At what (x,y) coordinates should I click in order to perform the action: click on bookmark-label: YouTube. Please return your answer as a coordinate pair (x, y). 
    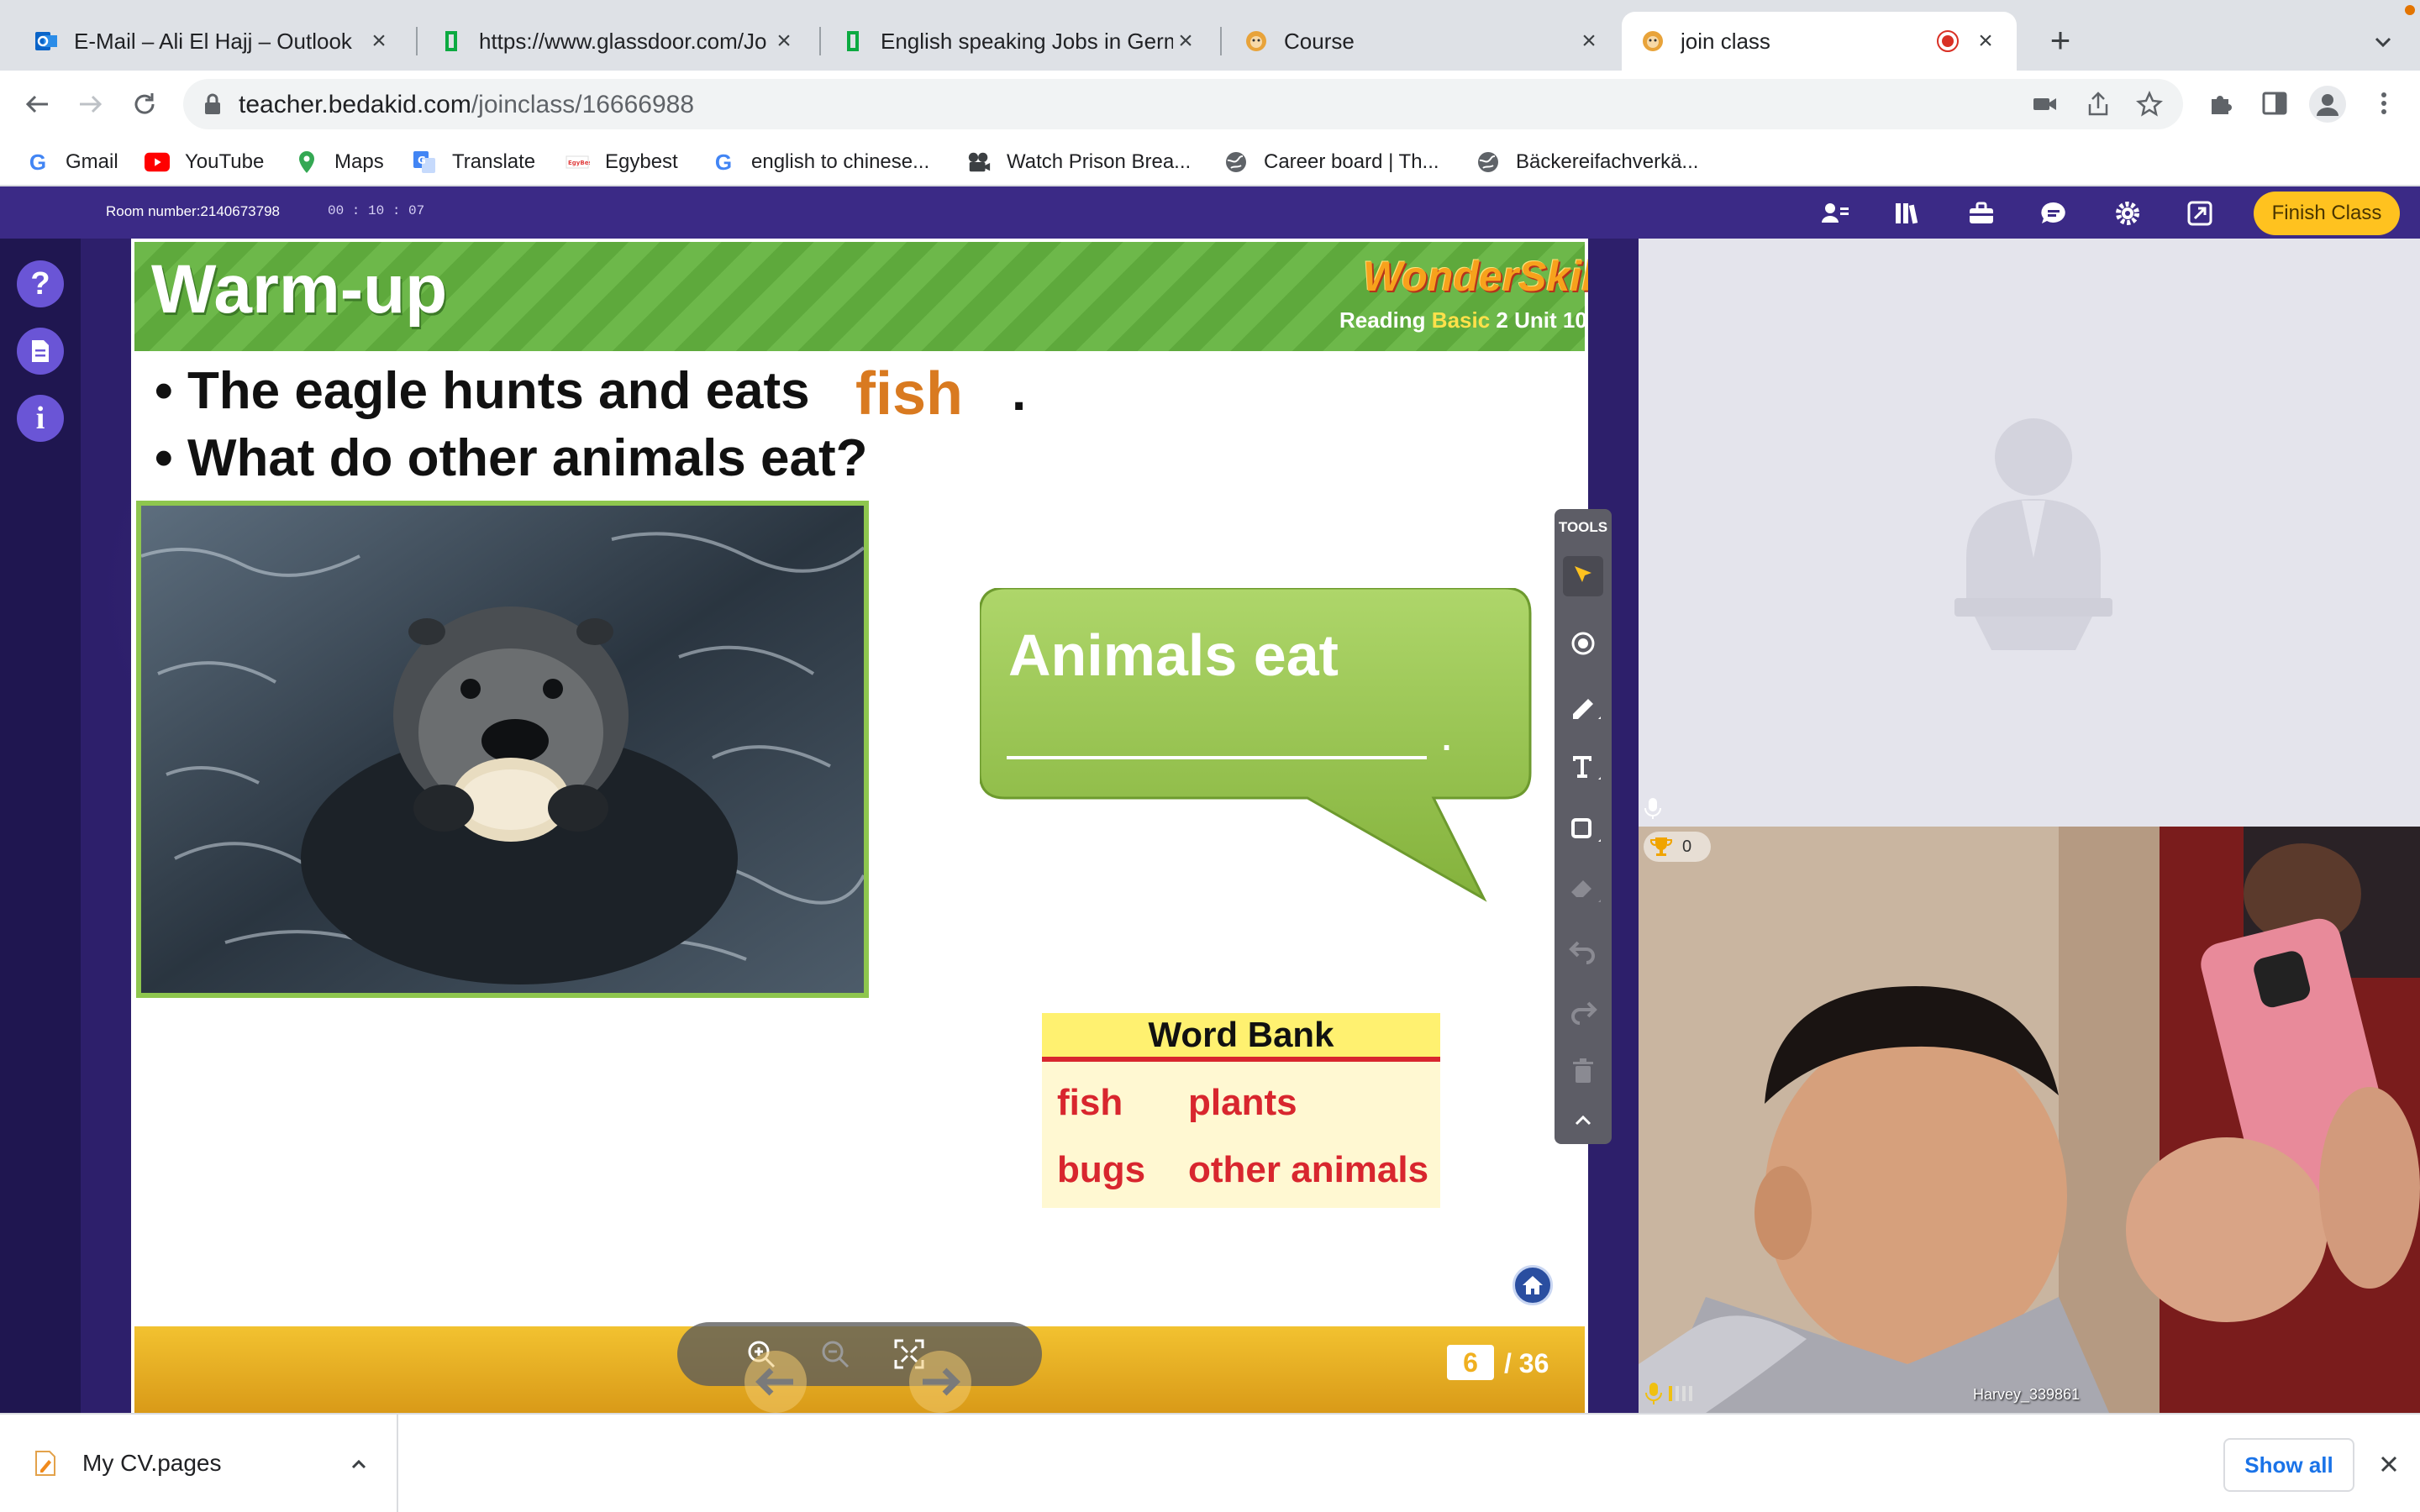
    Looking at the image, I should click on (225, 161).